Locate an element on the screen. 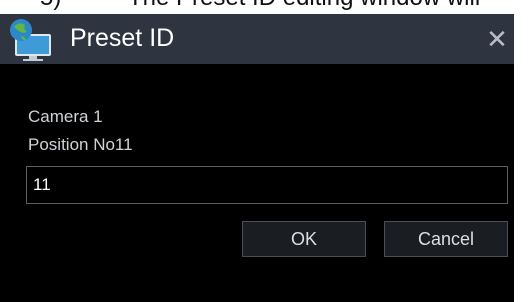 This screenshot has height=302, width=528. globe-monitor-icon is located at coordinates (30, 40).